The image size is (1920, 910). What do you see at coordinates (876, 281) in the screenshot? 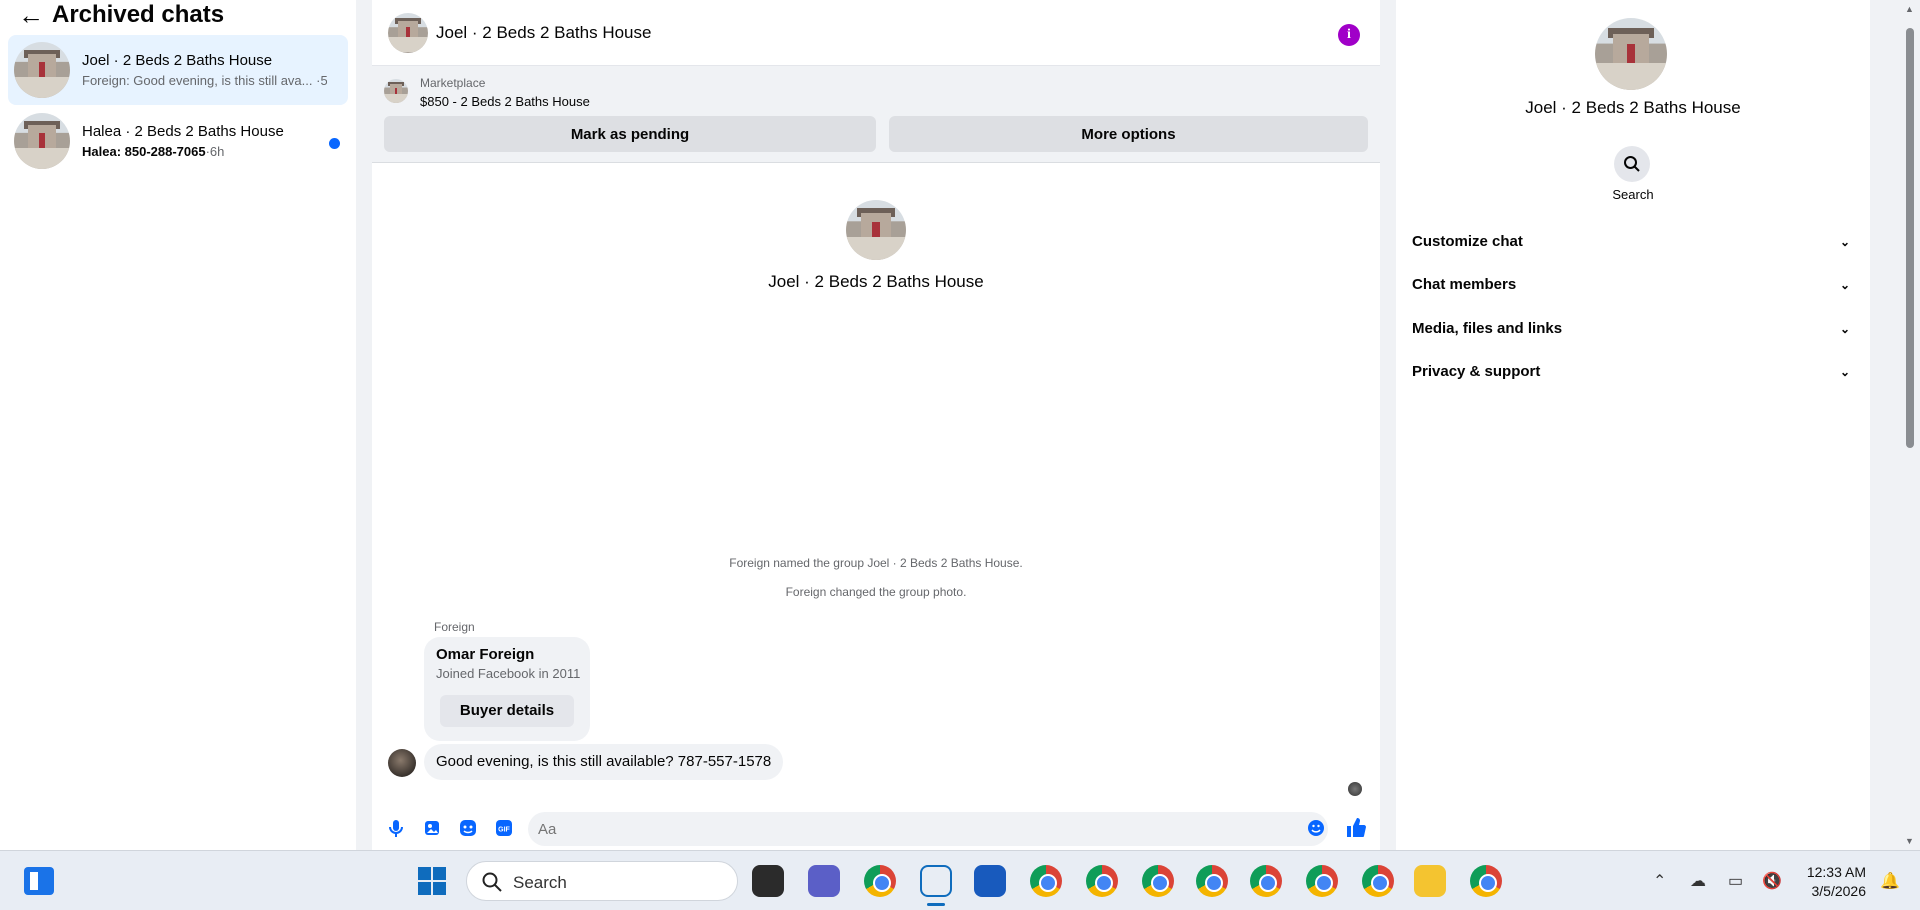
I see `intro-name: Joel · 2 Beds 2 Baths House` at bounding box center [876, 281].